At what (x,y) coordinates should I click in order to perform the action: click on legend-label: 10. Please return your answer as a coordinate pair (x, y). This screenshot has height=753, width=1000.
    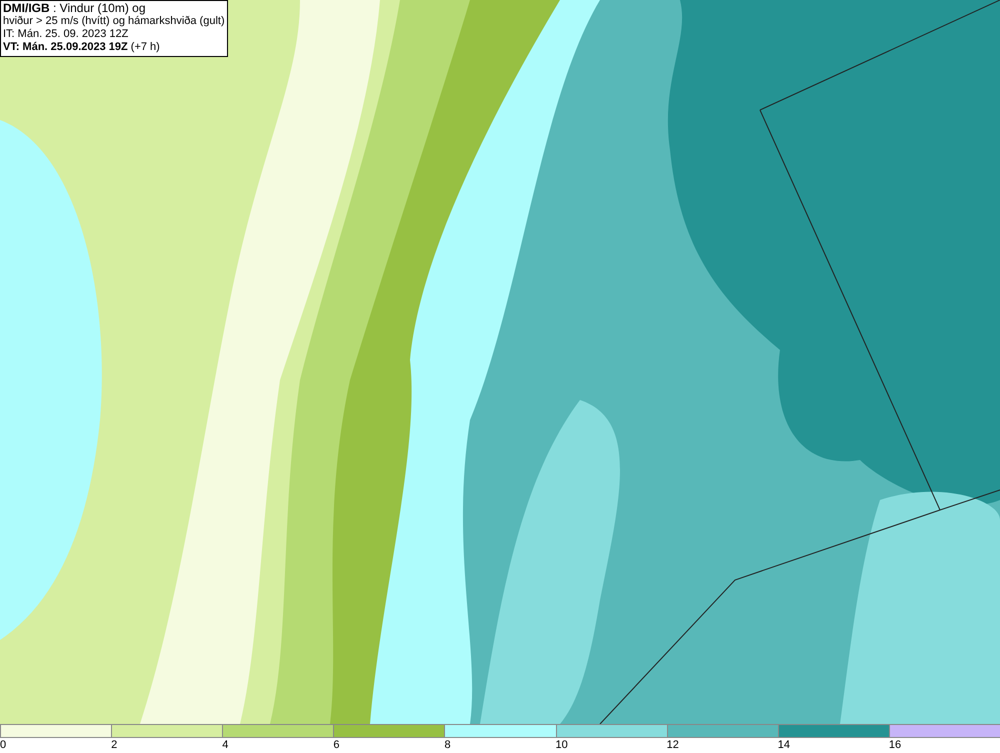
    Looking at the image, I should click on (562, 745).